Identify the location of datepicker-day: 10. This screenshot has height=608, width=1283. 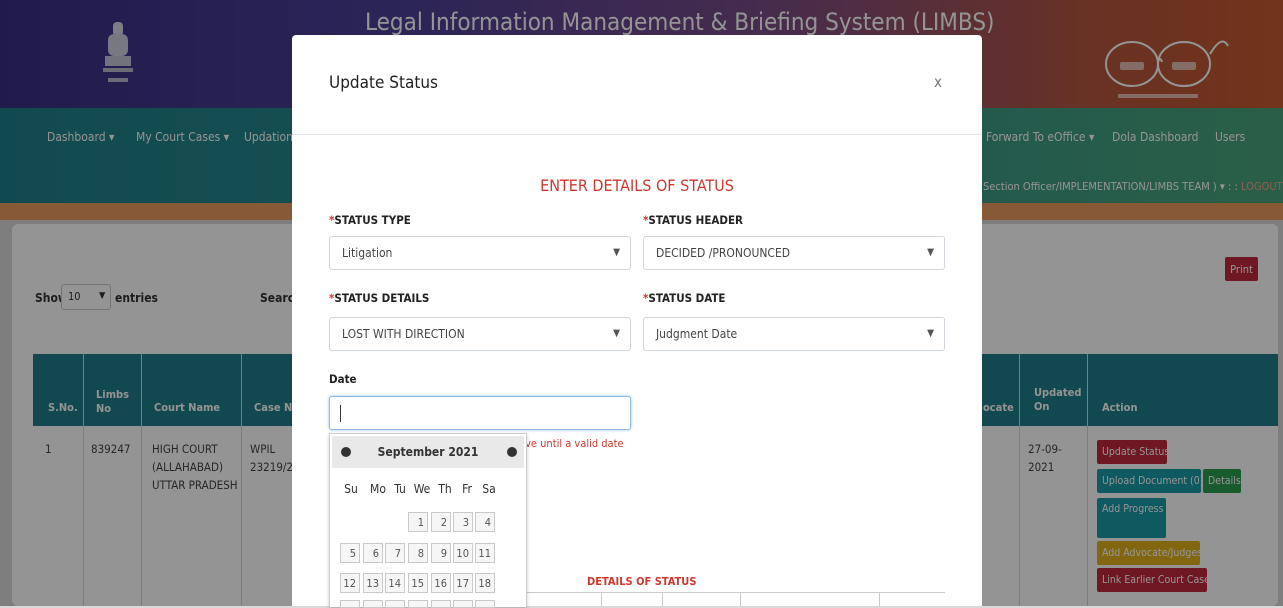
(463, 553).